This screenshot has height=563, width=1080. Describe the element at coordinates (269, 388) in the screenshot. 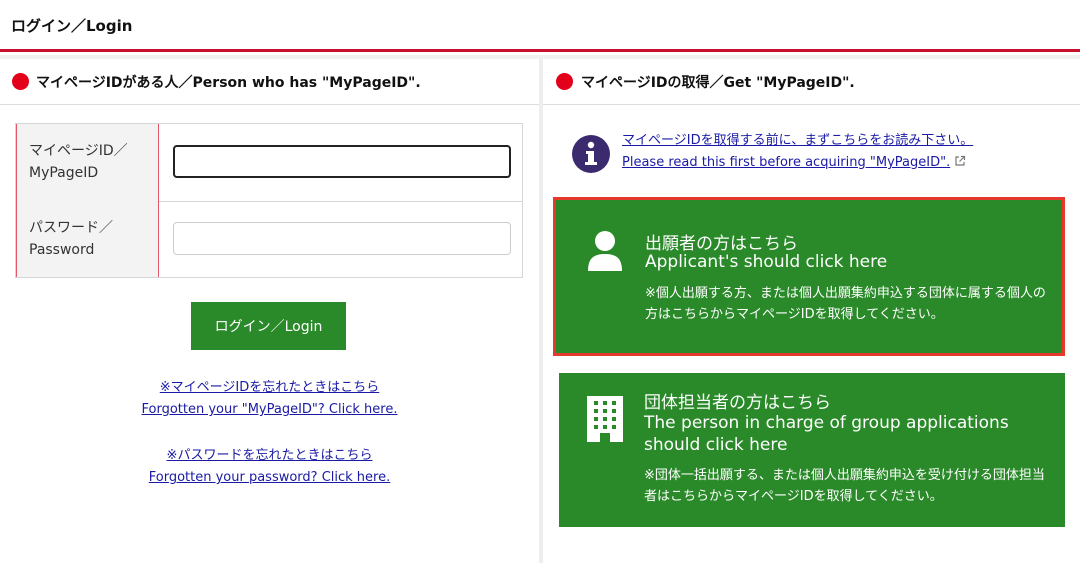

I see `forgot-mypageid-link-ja: ※マイページIDを忘れたときはこちら` at that location.